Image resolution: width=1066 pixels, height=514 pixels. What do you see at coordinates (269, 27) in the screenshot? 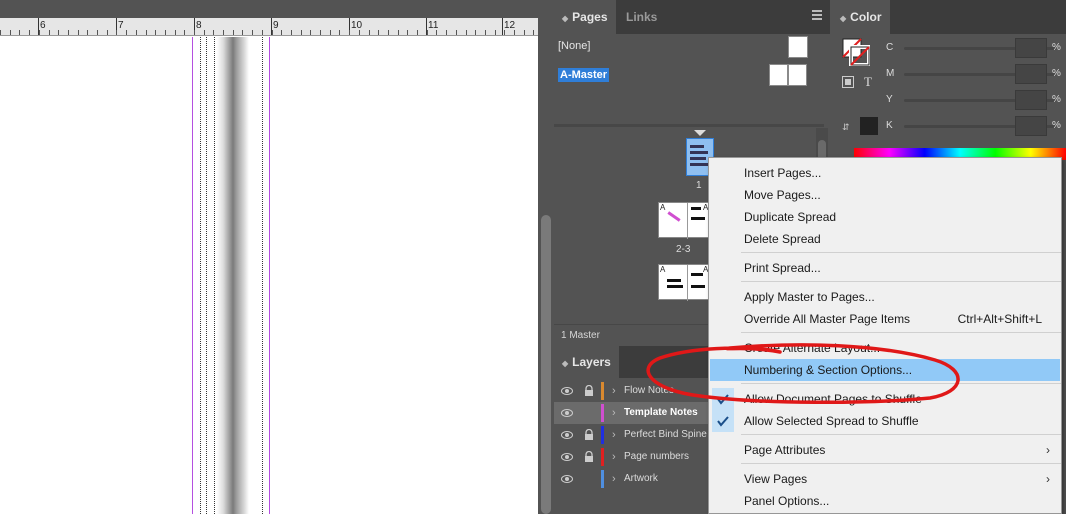
I see `horizontal-ruler: 6 7 8 9 10 11 12` at bounding box center [269, 27].